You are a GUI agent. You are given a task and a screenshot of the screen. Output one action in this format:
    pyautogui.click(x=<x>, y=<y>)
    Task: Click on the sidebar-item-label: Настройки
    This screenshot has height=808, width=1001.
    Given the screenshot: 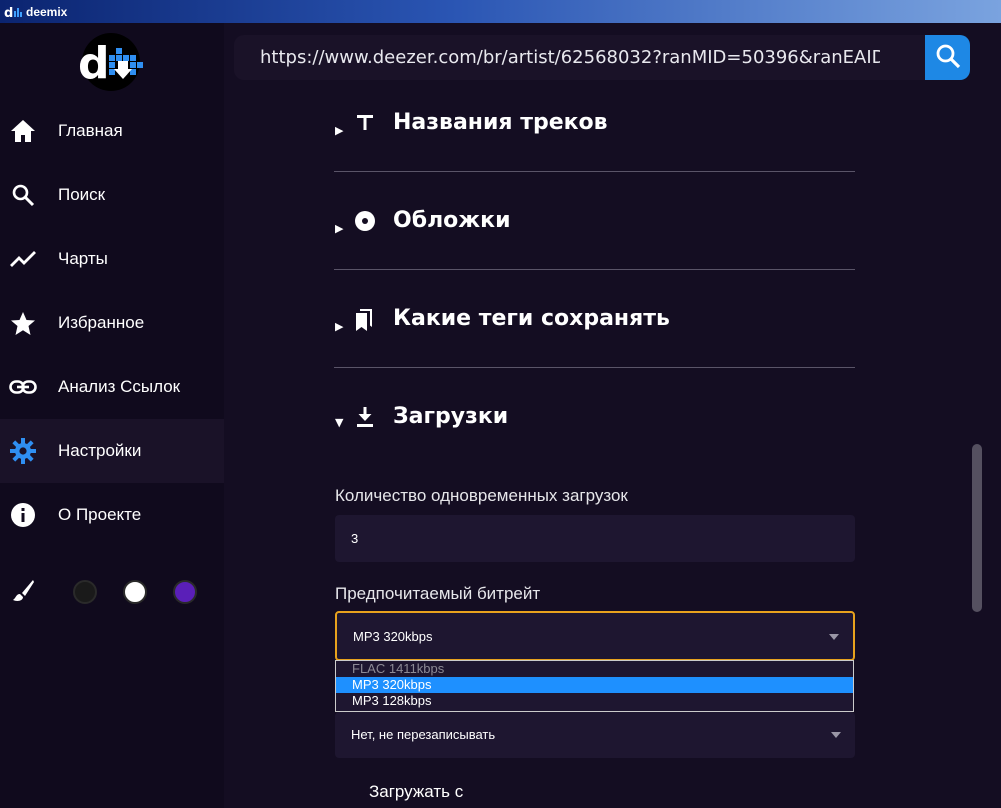 What is the action you would take?
    pyautogui.click(x=100, y=450)
    